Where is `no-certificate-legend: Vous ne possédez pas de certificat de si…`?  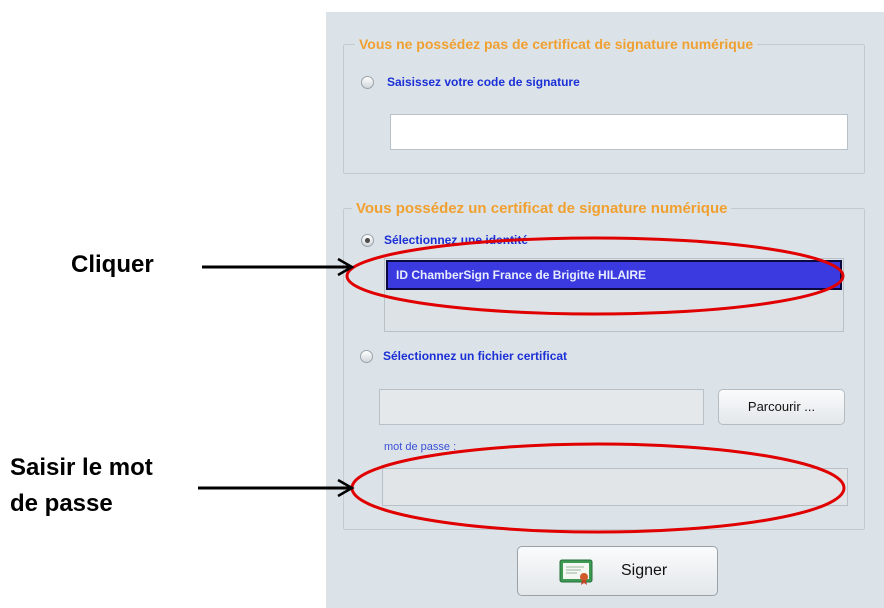
no-certificate-legend: Vous ne possédez pas de certificat de si… is located at coordinates (556, 44).